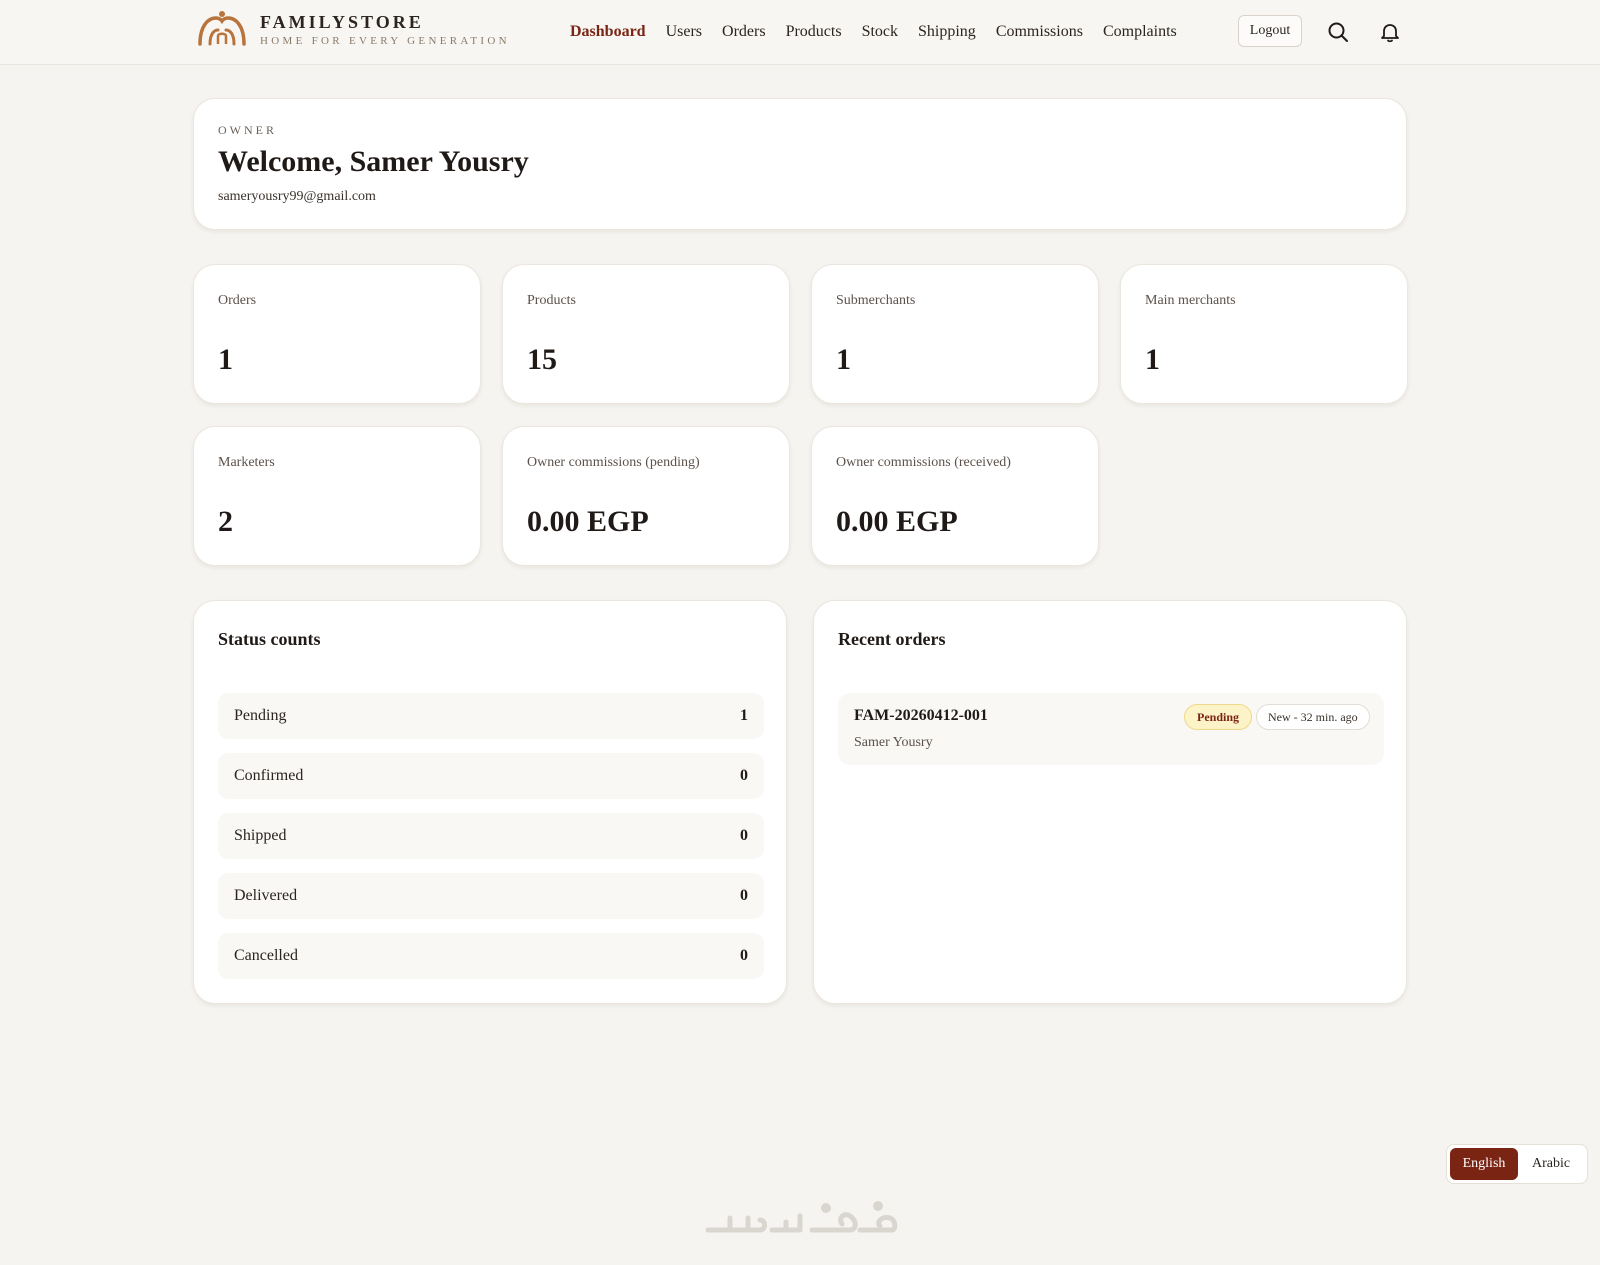 The image size is (1600, 1265). I want to click on user-email: sameryousry99@gmail.com, so click(297, 196).